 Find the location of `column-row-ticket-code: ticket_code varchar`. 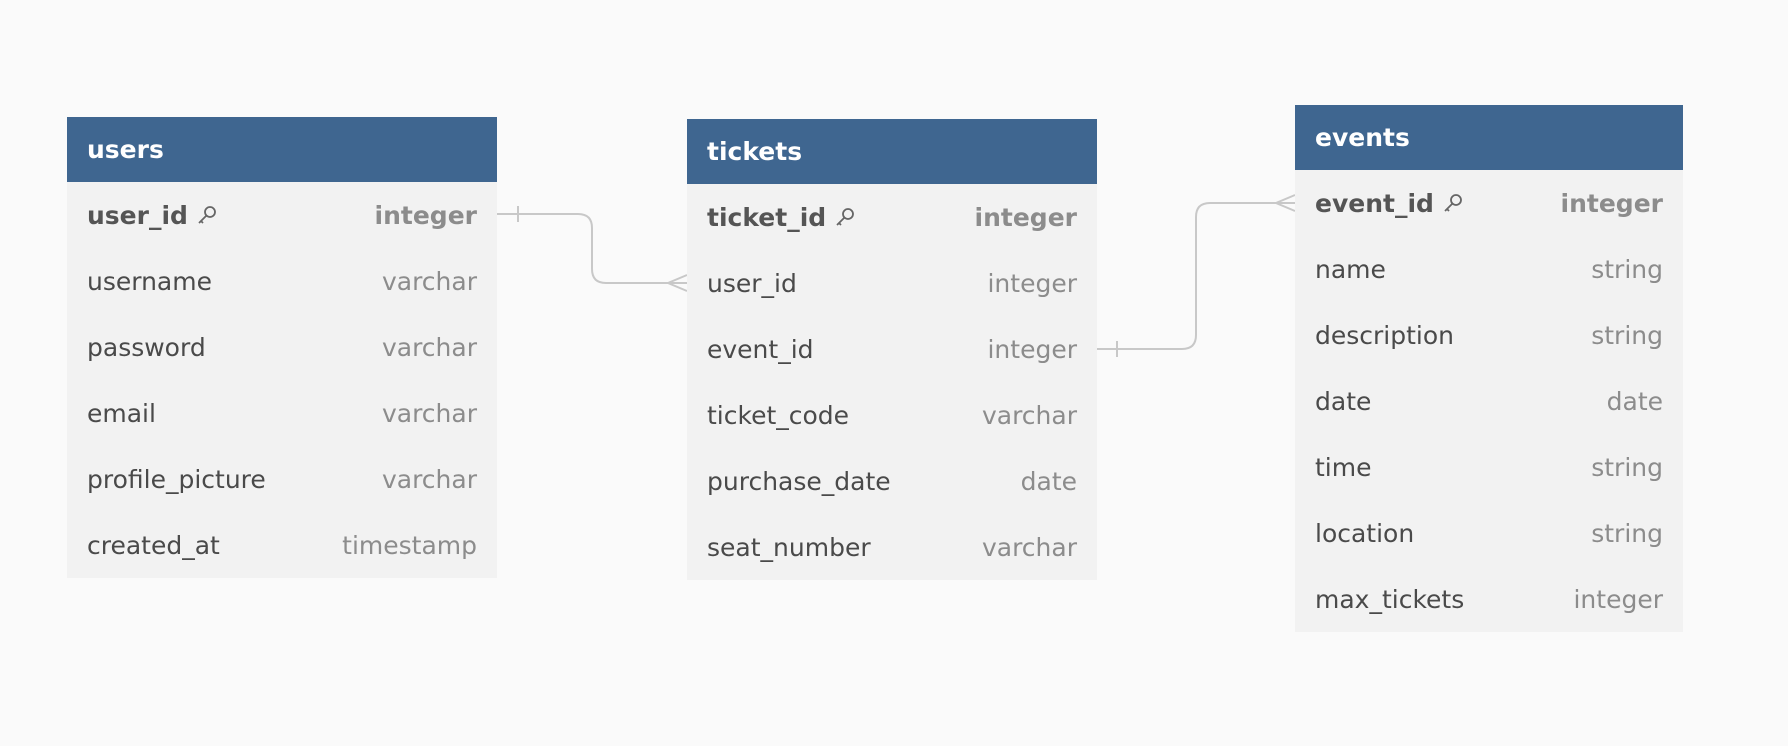

column-row-ticket-code: ticket_code varchar is located at coordinates (892, 415).